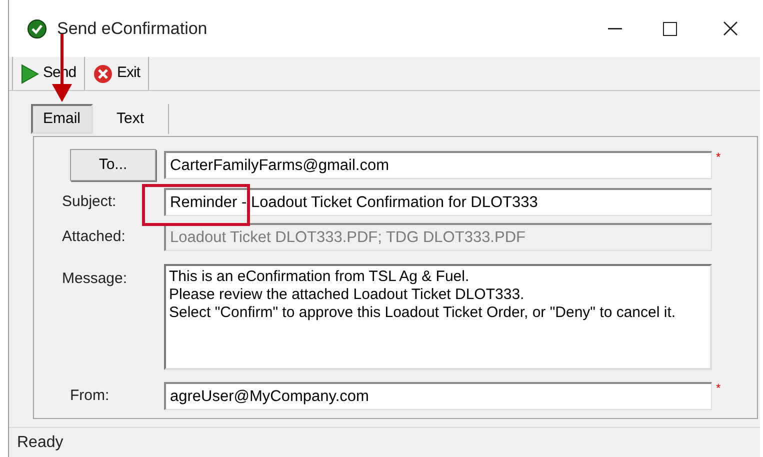  Describe the element at coordinates (346, 295) in the screenshot. I see `message-line: Please review the attached Loadout Ticket DLOT333.` at that location.